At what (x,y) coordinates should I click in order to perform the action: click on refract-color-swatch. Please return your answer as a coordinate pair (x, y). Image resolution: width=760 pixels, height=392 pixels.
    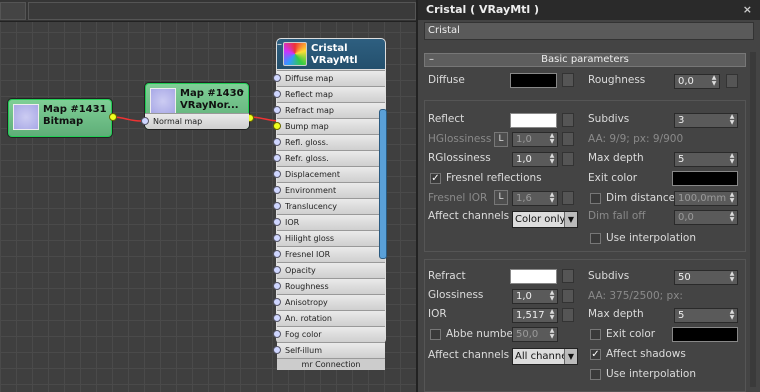
    Looking at the image, I should click on (533, 276).